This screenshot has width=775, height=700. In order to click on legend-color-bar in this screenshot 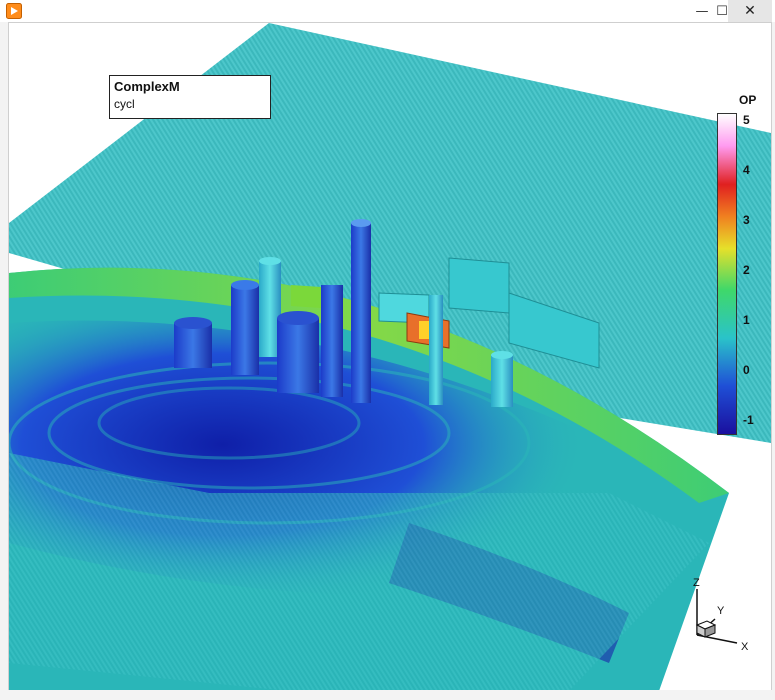, I will do `click(727, 274)`.